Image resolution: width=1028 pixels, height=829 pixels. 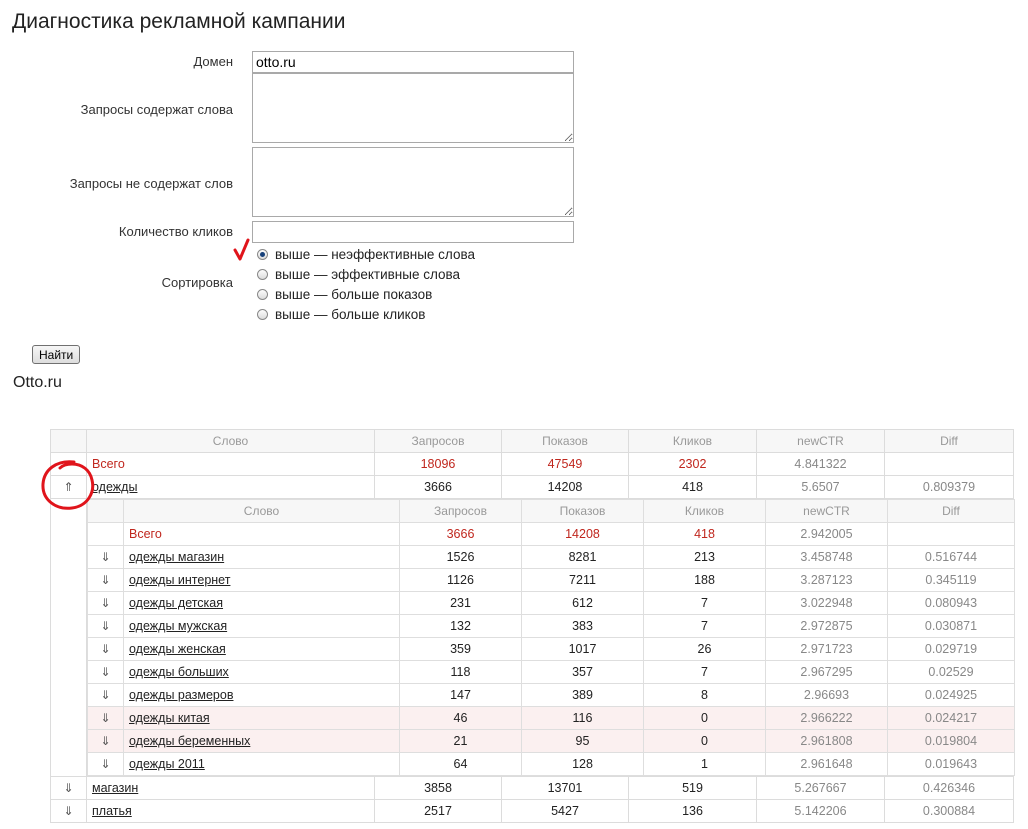 I want to click on cell-requests: 1126, so click(x=460, y=580).